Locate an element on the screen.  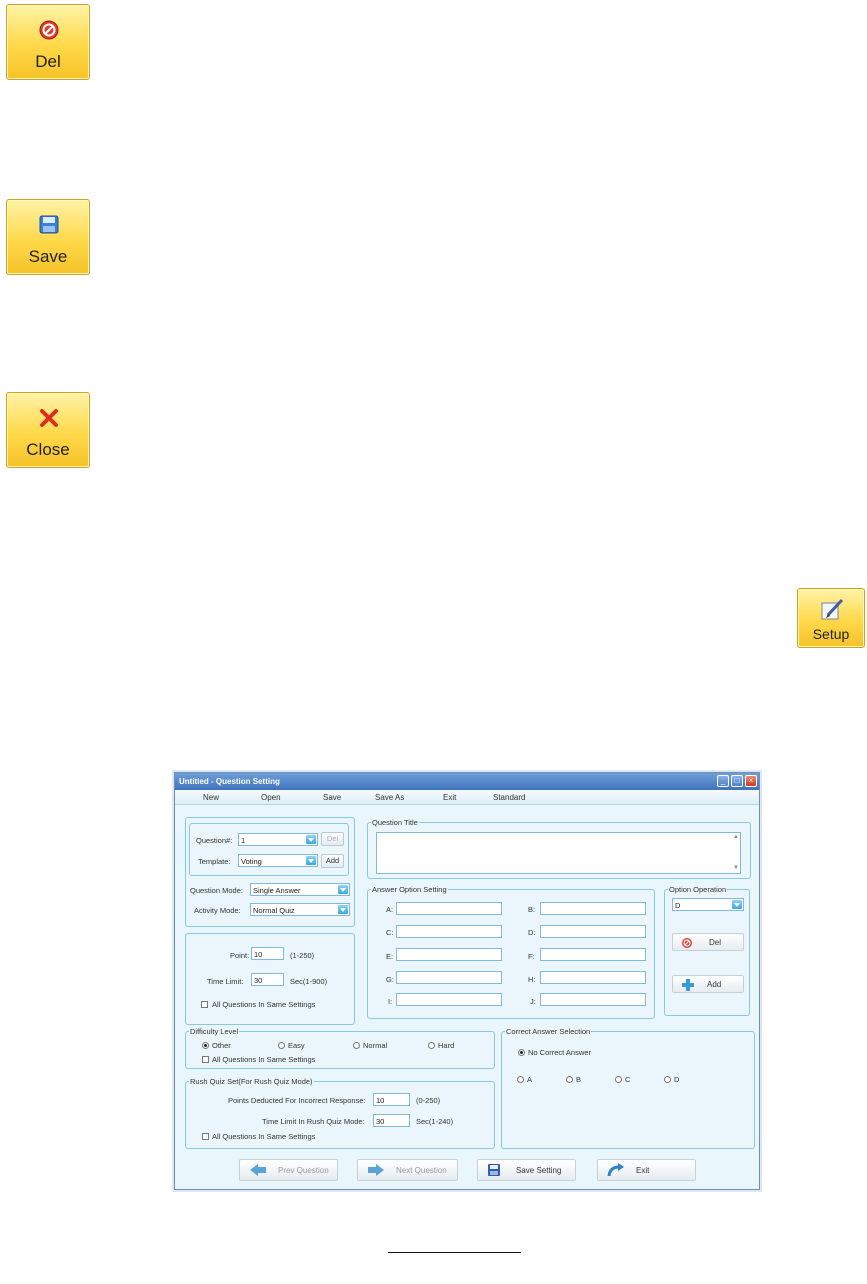
activity-mode-combo: Normal Quiz is located at coordinates (300, 909).